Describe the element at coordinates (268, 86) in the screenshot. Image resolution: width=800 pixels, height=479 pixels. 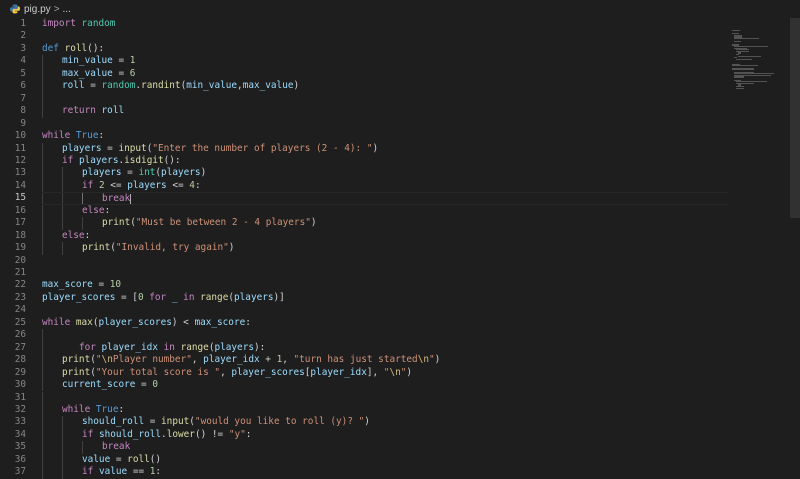
I see `code-token: max_value` at that location.